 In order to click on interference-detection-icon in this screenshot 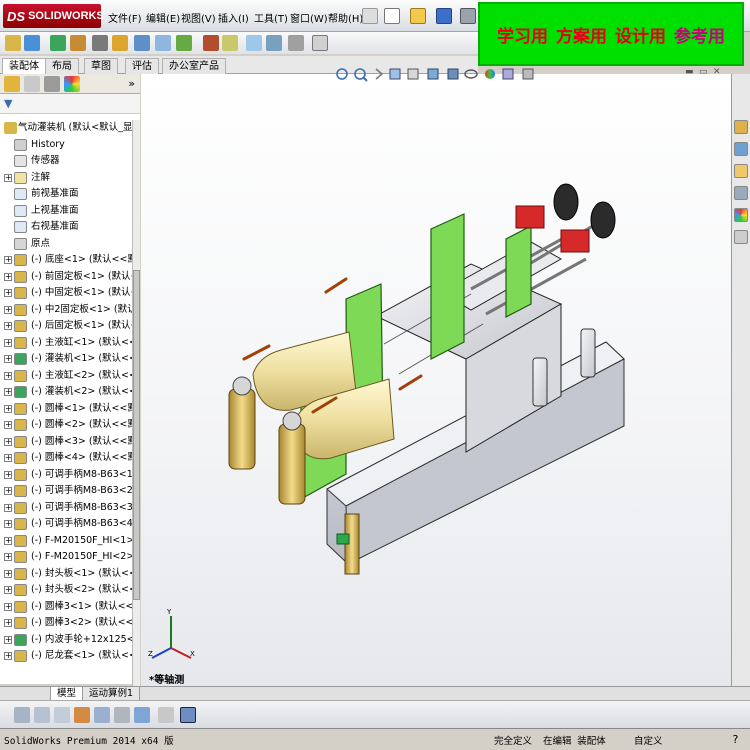, I will do `click(296, 43)`.